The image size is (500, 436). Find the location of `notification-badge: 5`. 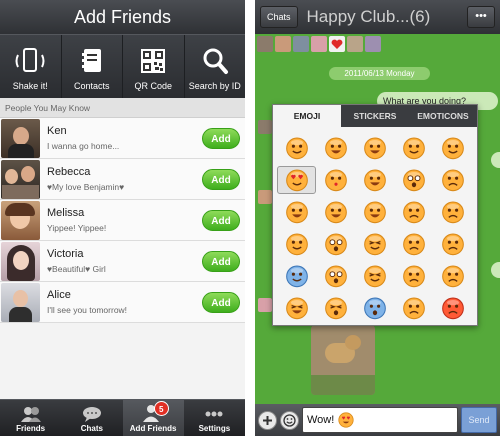

notification-badge: 5 is located at coordinates (161, 408).